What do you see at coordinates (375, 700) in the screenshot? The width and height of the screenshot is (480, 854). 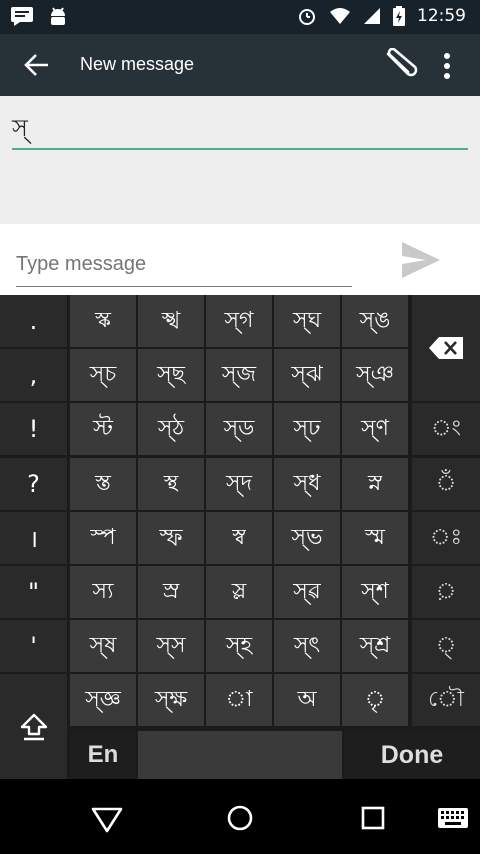 I see `conjunct-key: ৃ` at bounding box center [375, 700].